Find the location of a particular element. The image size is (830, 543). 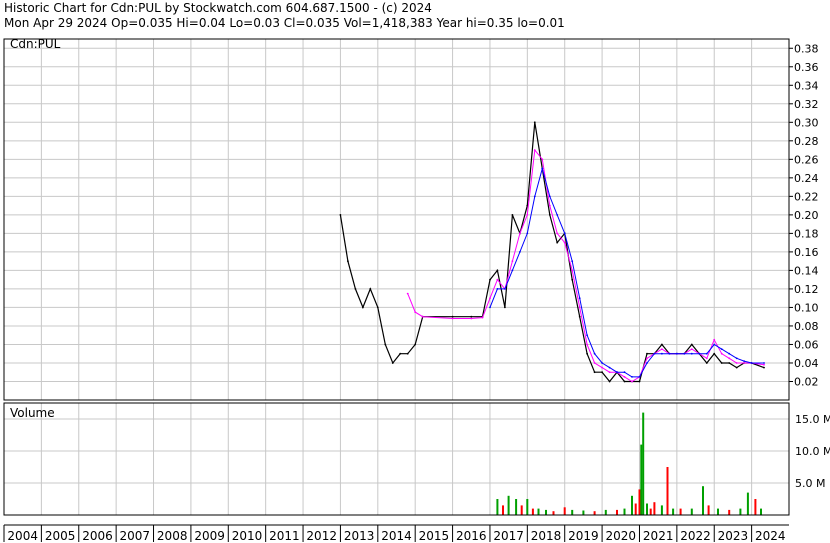

price-ytick-label: 0.06 is located at coordinates (806, 344).